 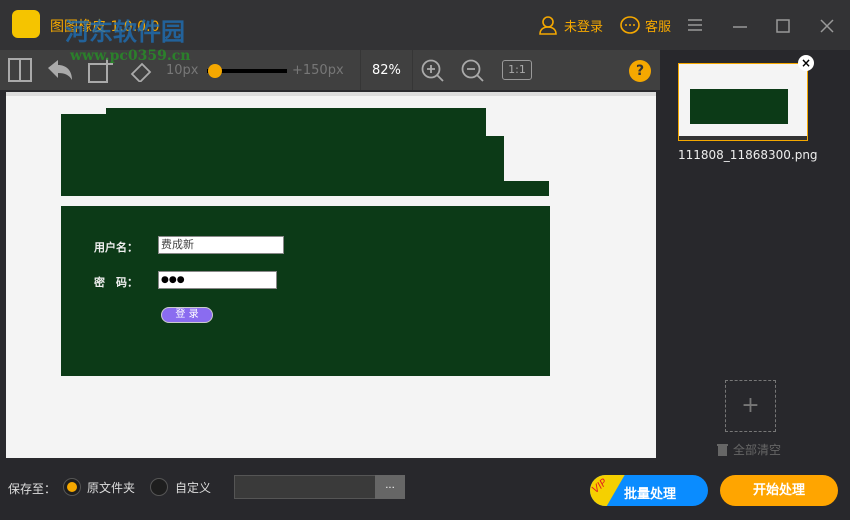 I want to click on login-label: 未登录, so click(x=584, y=27).